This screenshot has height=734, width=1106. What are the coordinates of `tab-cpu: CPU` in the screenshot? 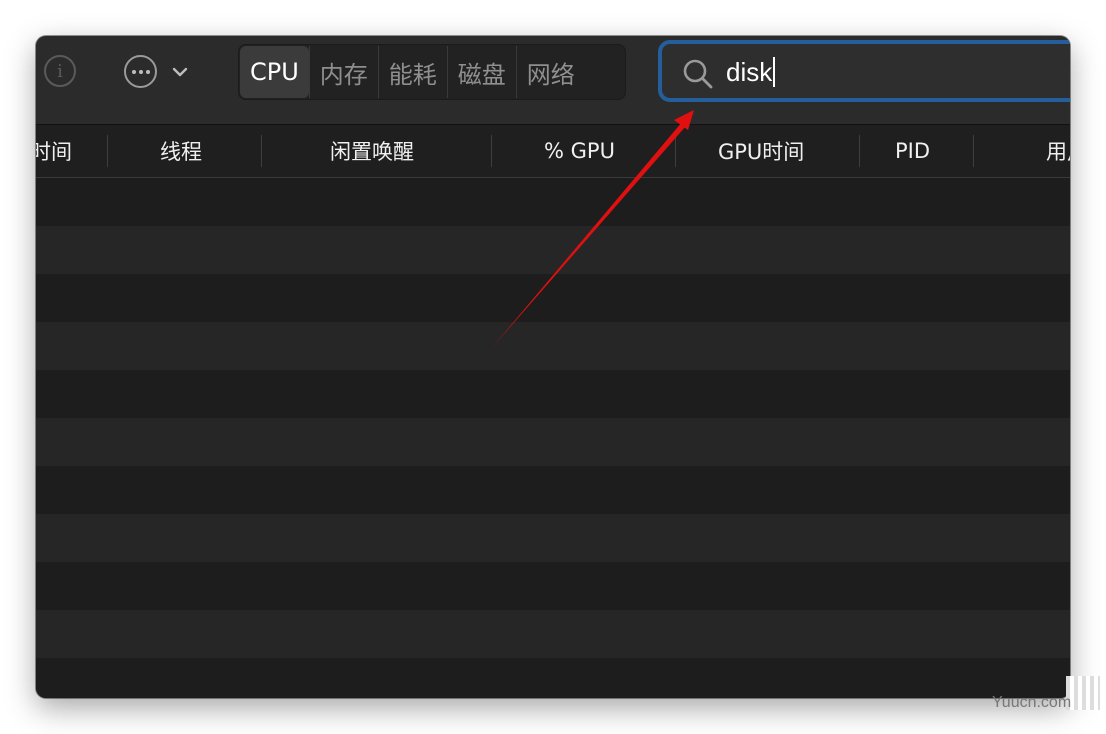 It's located at (274, 72).